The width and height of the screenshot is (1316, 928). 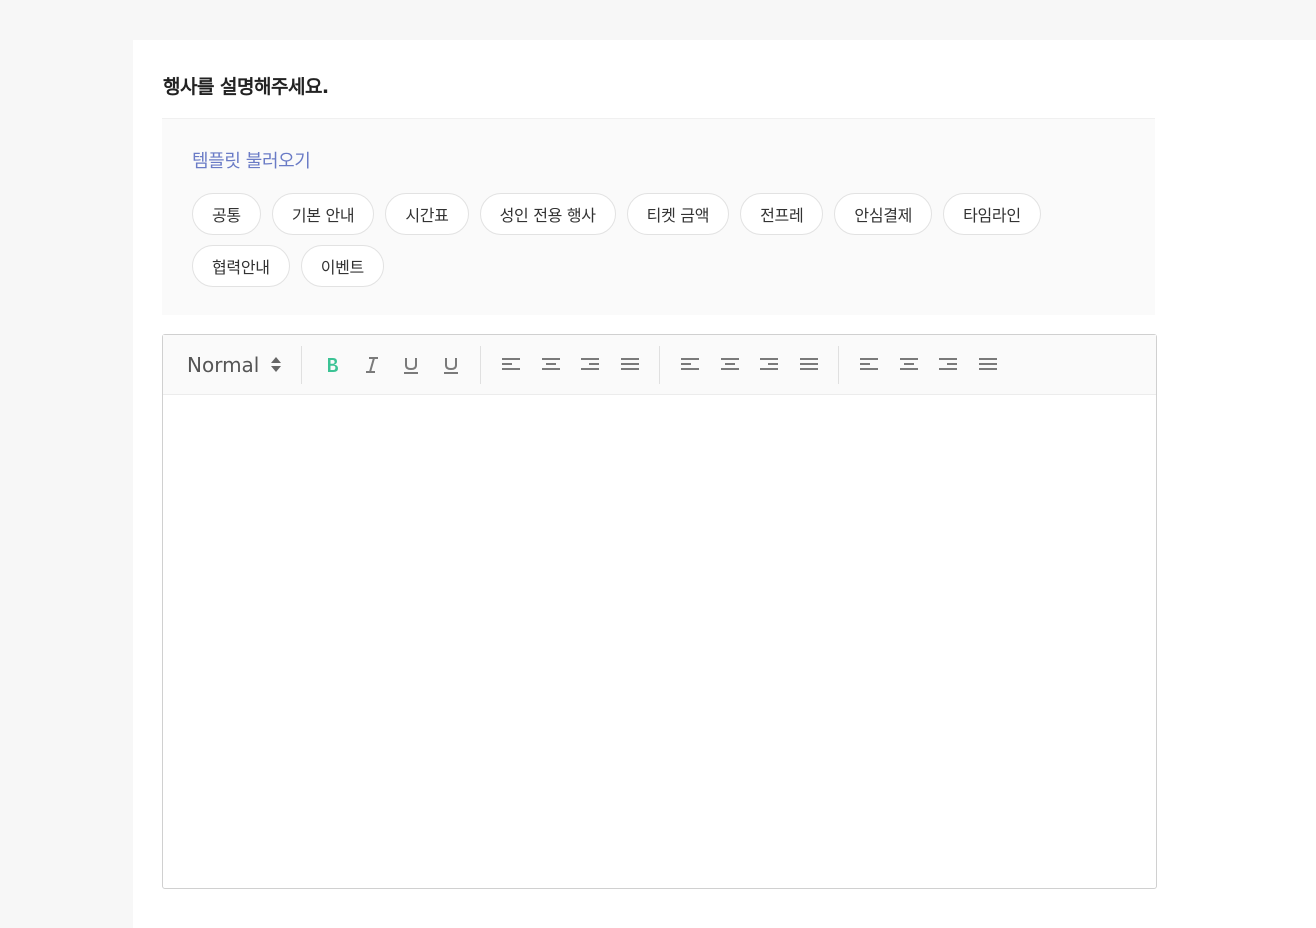 I want to click on editor-toolbar: Normal, so click(x=659, y=365).